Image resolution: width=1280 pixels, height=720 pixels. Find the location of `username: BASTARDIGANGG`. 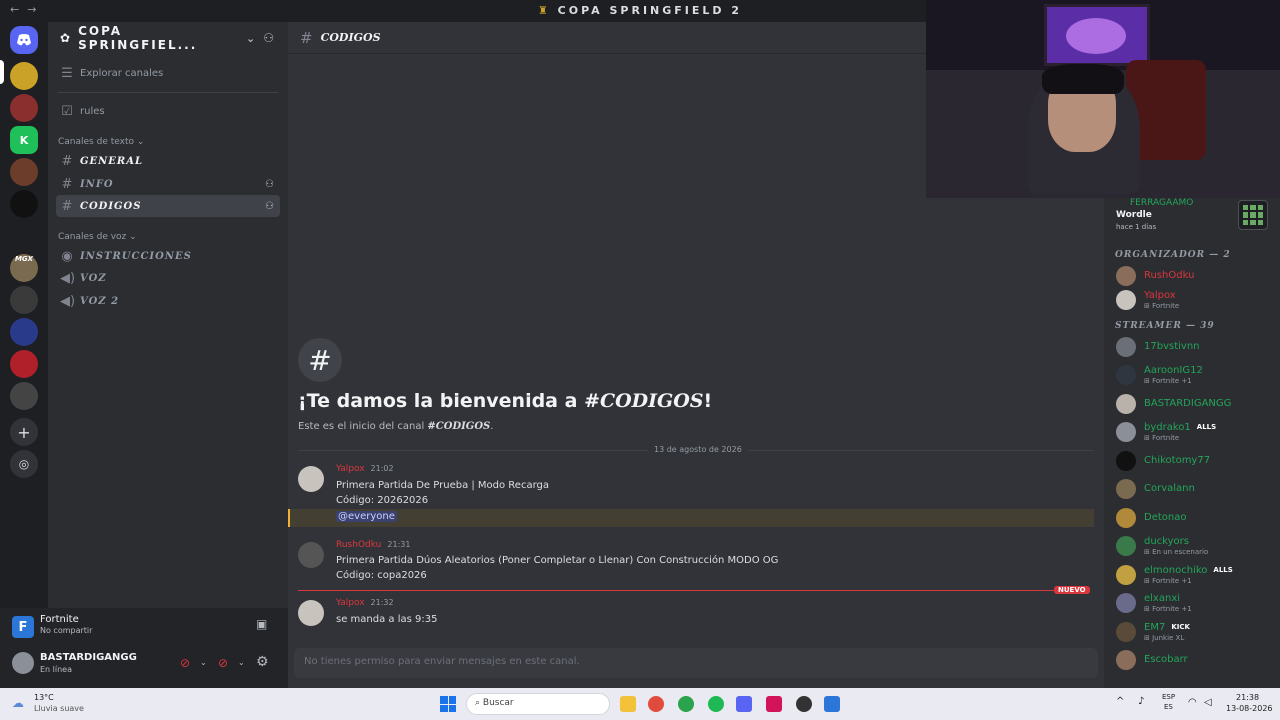

username: BASTARDIGANGG is located at coordinates (88, 657).